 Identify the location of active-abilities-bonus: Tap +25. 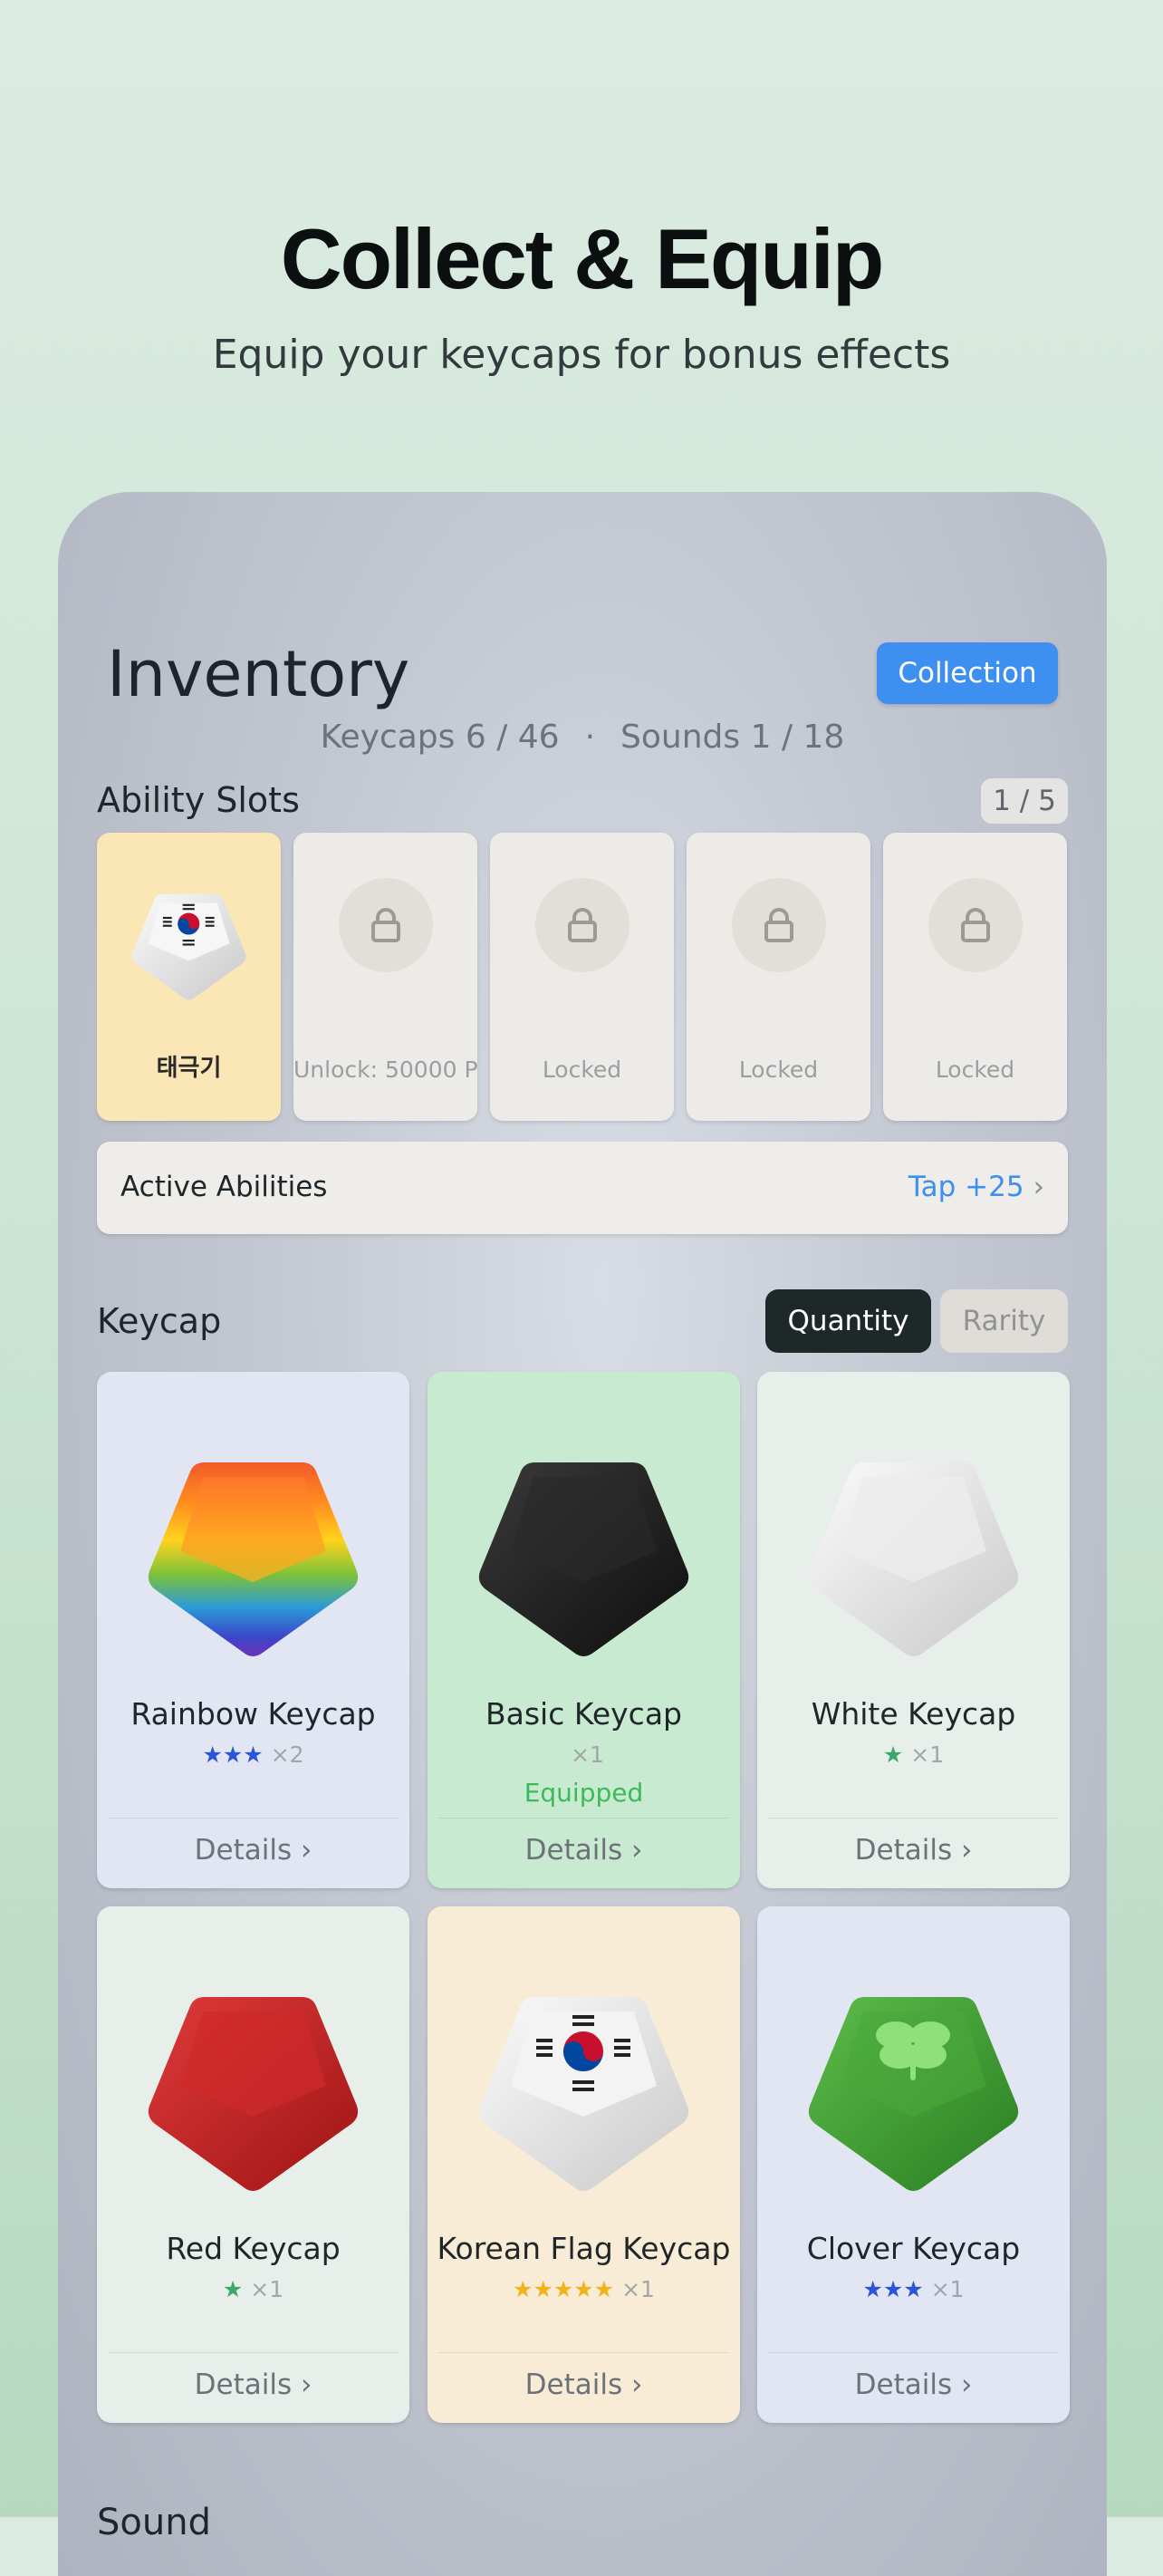
(966, 1187).